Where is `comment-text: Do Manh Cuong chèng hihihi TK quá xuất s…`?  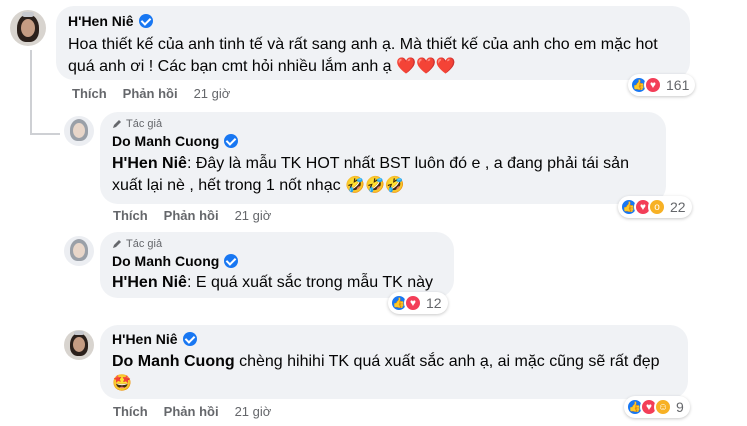 comment-text: Do Manh Cuong chèng hihihi TK quá xuất s… is located at coordinates (386, 361).